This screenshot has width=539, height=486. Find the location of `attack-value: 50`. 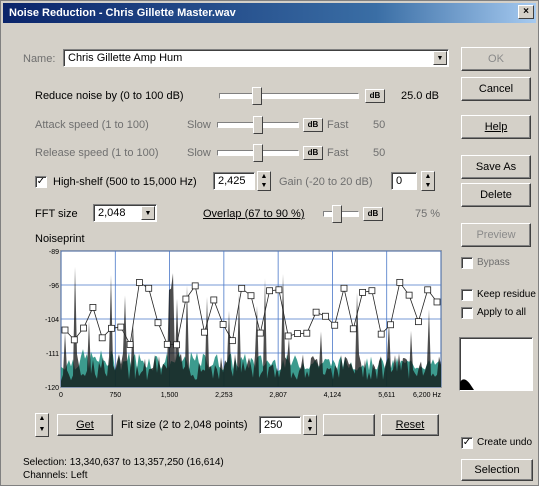

attack-value: 50 is located at coordinates (379, 125).